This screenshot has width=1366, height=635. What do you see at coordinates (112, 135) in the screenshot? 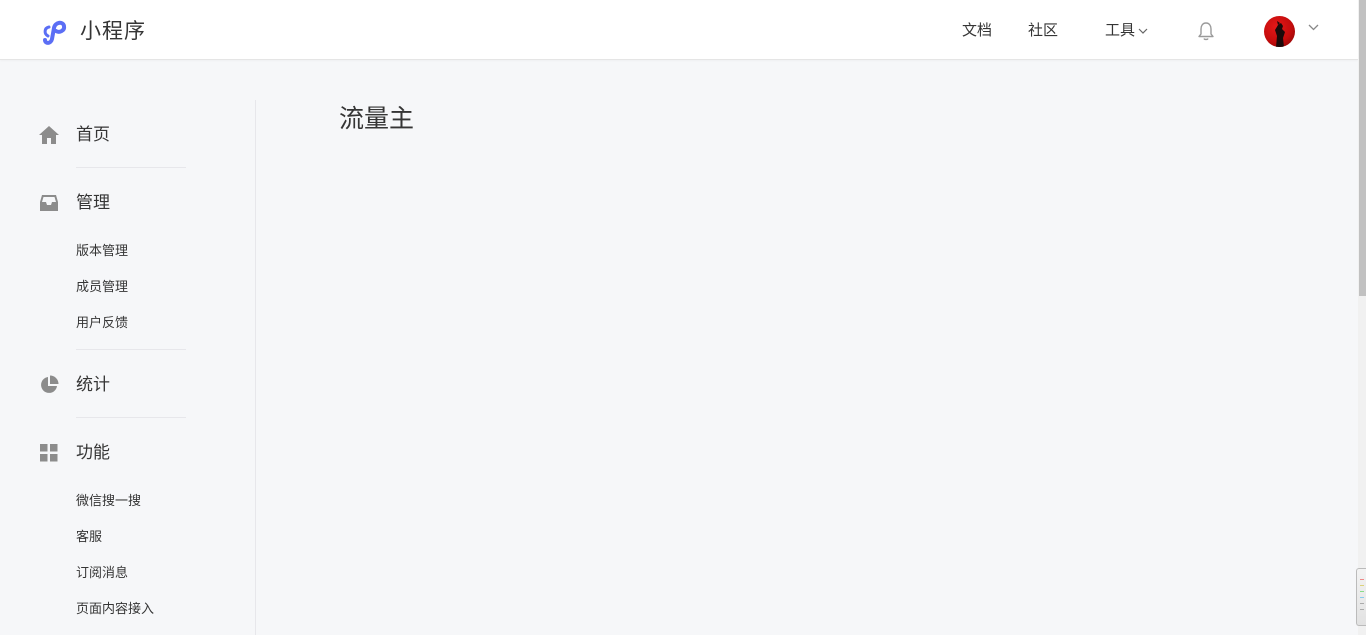
I see `sidebar-item-home: 首页` at bounding box center [112, 135].